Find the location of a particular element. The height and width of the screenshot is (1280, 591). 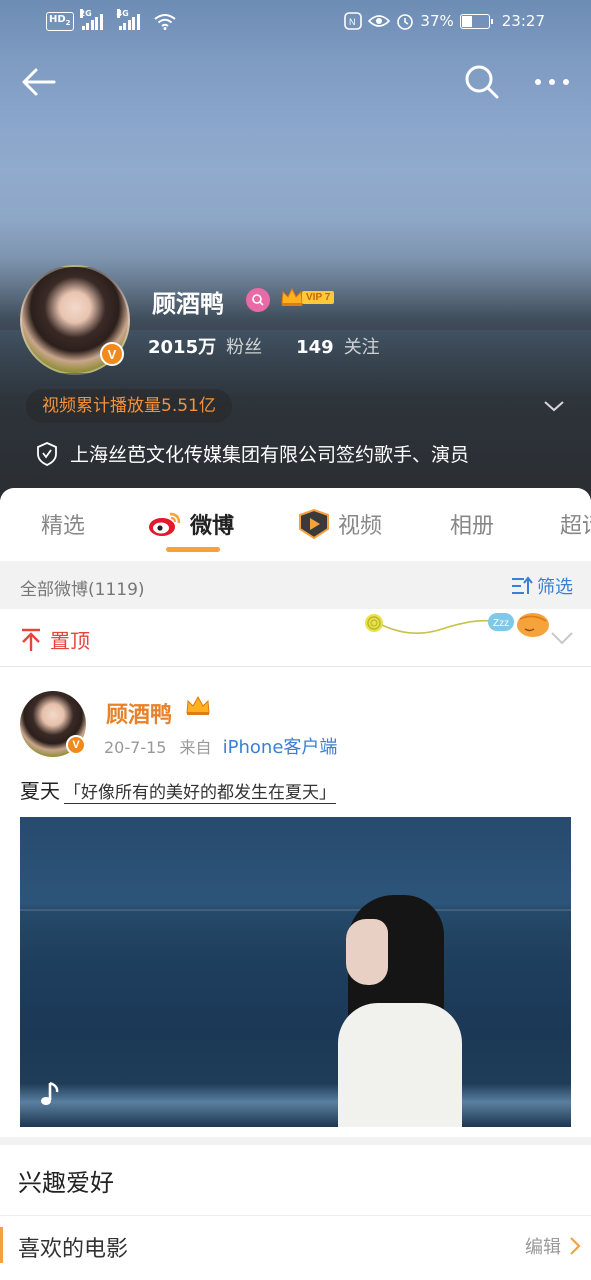

tab-video: 视频 is located at coordinates (339, 524).